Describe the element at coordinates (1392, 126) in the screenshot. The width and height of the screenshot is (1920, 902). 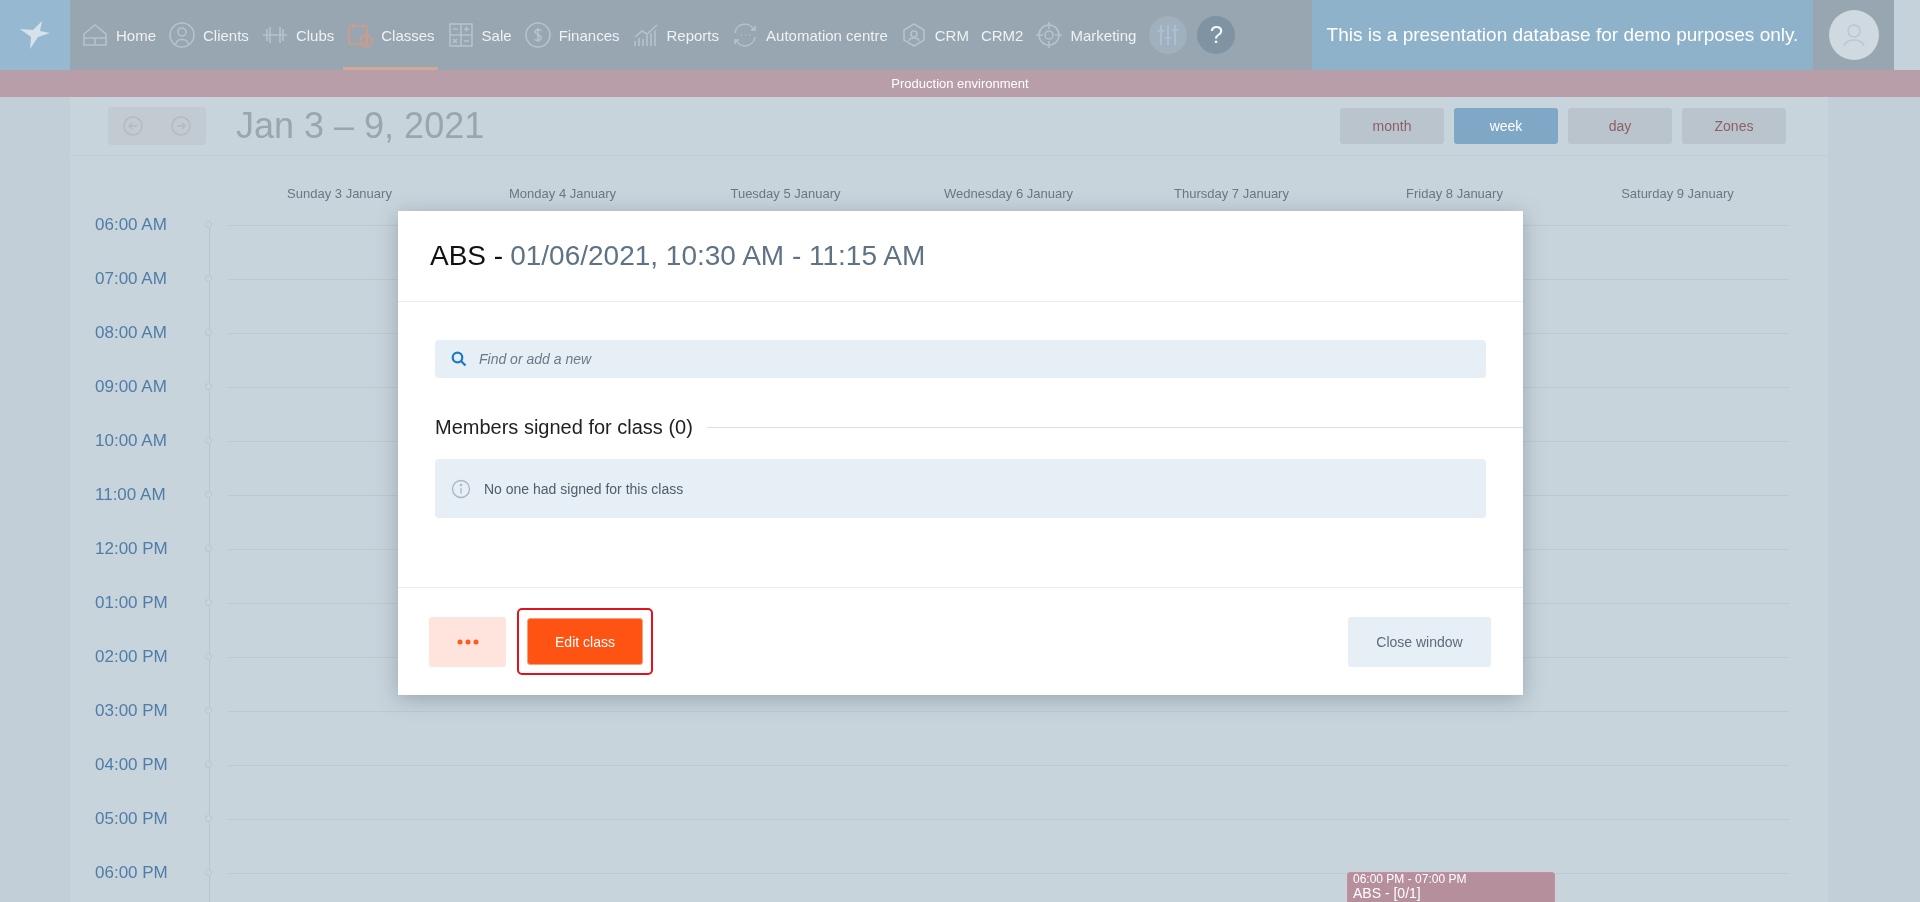
I see `view-tab: month` at that location.